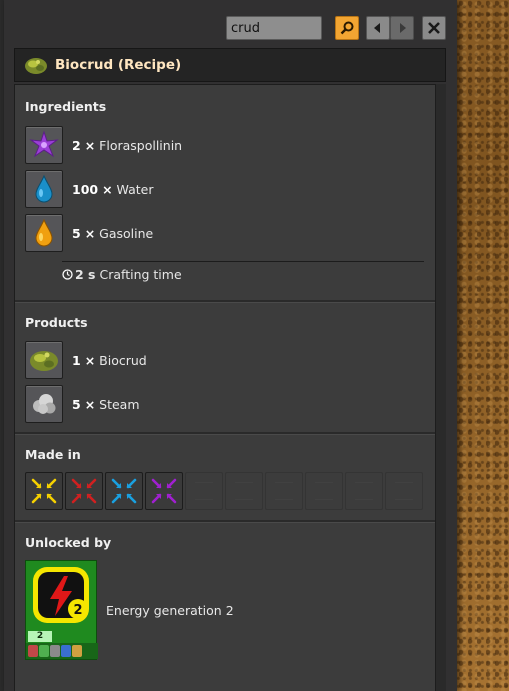  I want to click on product-row-steam: 5 × Steam, so click(82, 404).